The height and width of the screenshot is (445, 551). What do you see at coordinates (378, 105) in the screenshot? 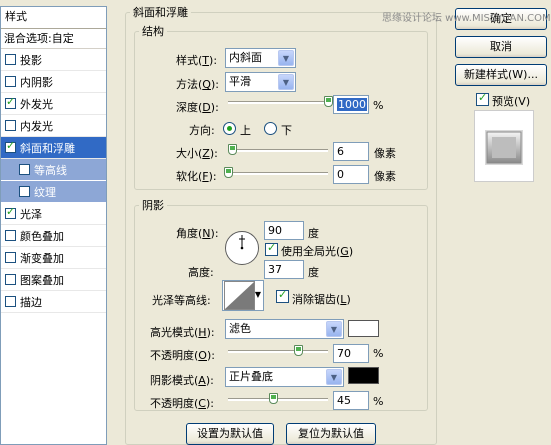
I see `depth-unit: %` at bounding box center [378, 105].